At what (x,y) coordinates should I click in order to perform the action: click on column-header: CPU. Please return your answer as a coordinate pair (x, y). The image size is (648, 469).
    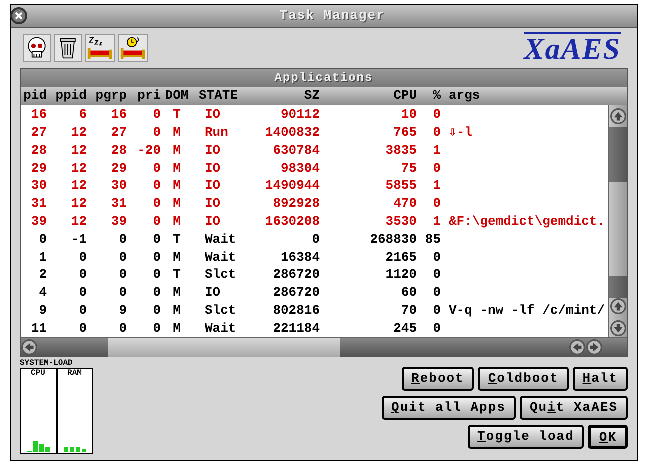
    Looking at the image, I should click on (368, 96).